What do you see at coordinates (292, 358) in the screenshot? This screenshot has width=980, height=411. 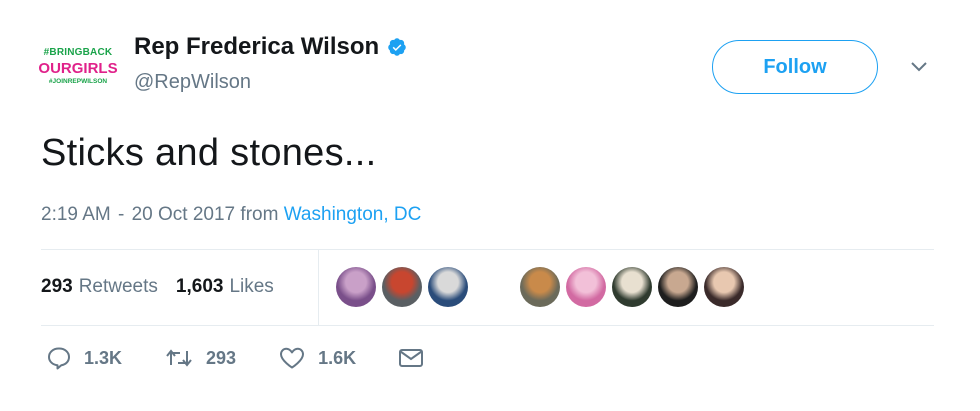 I see `heart-icon` at bounding box center [292, 358].